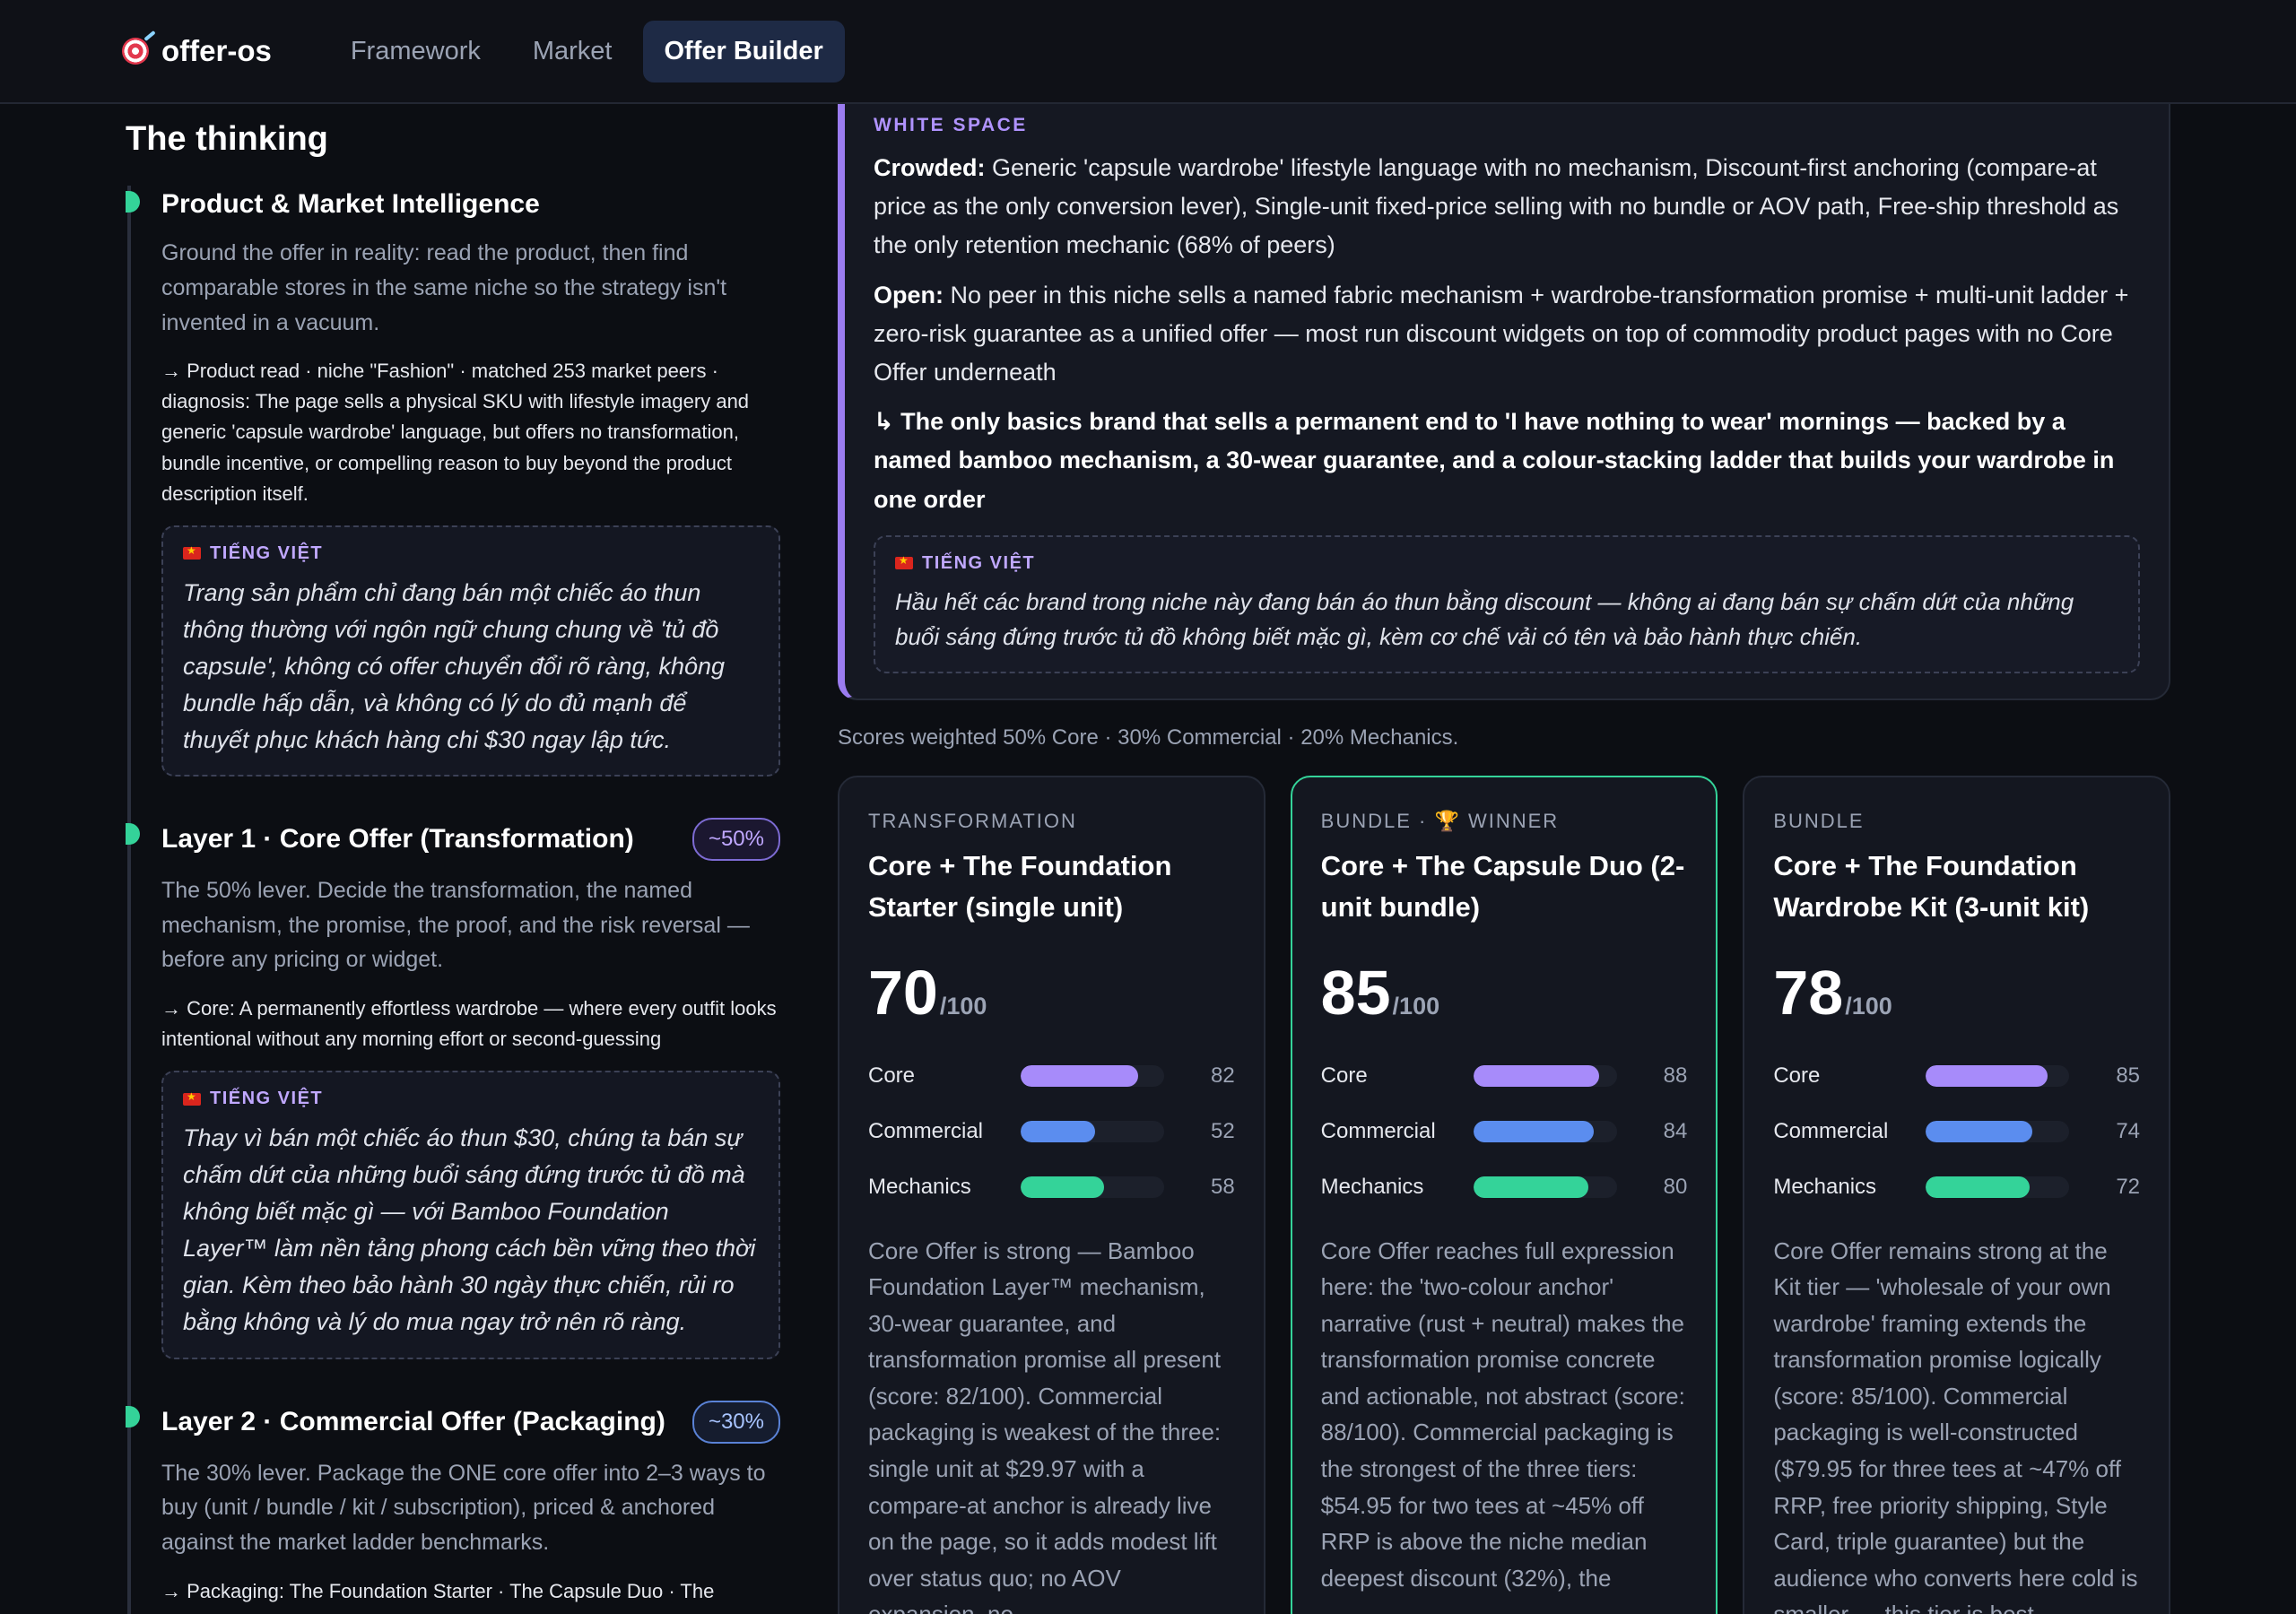 The image size is (2296, 1614). I want to click on core-score-value: 88, so click(1675, 1075).